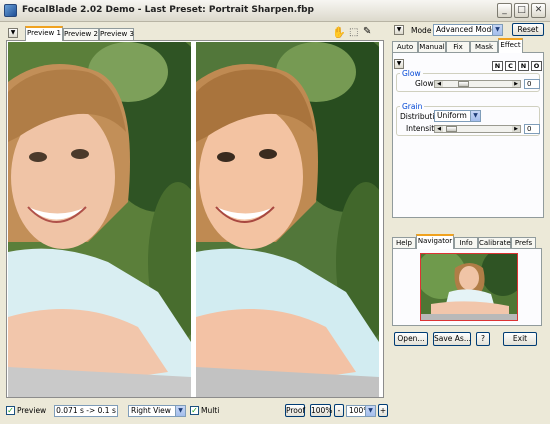 This screenshot has height=424, width=550. What do you see at coordinates (399, 30) in the screenshot?
I see `panel-menu-arrow: ▼` at bounding box center [399, 30].